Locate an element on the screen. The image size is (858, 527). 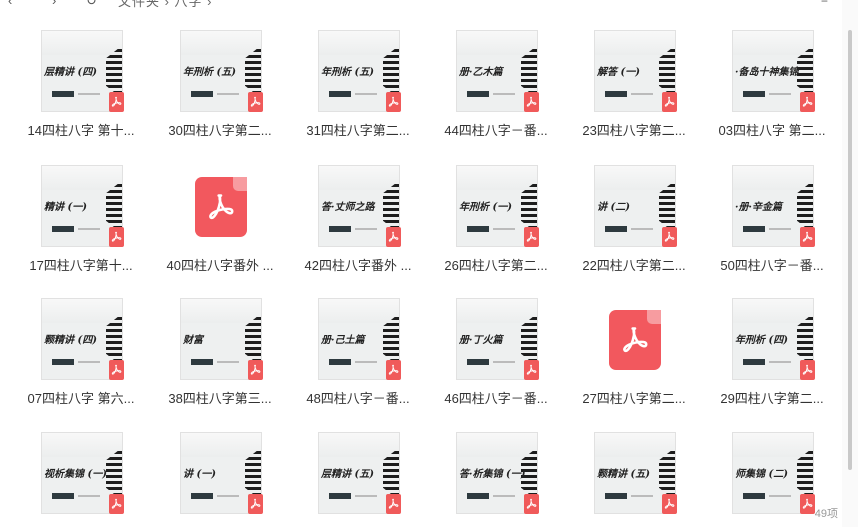
thumbnail-title: 解答 (一) is located at coordinates (618, 72).